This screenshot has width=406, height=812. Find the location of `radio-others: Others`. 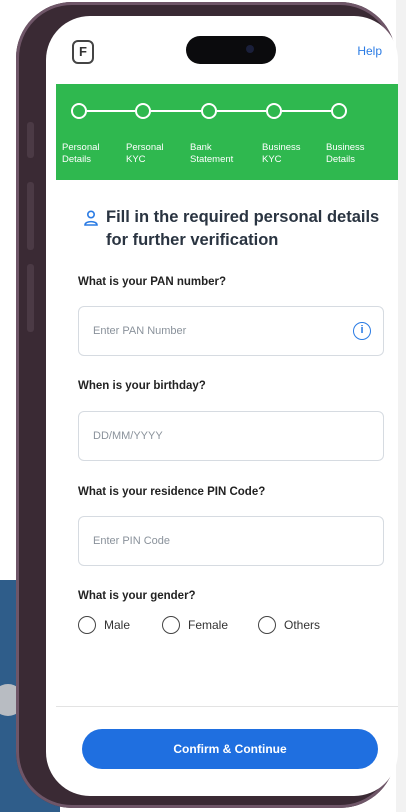

radio-others: Others is located at coordinates (289, 625).